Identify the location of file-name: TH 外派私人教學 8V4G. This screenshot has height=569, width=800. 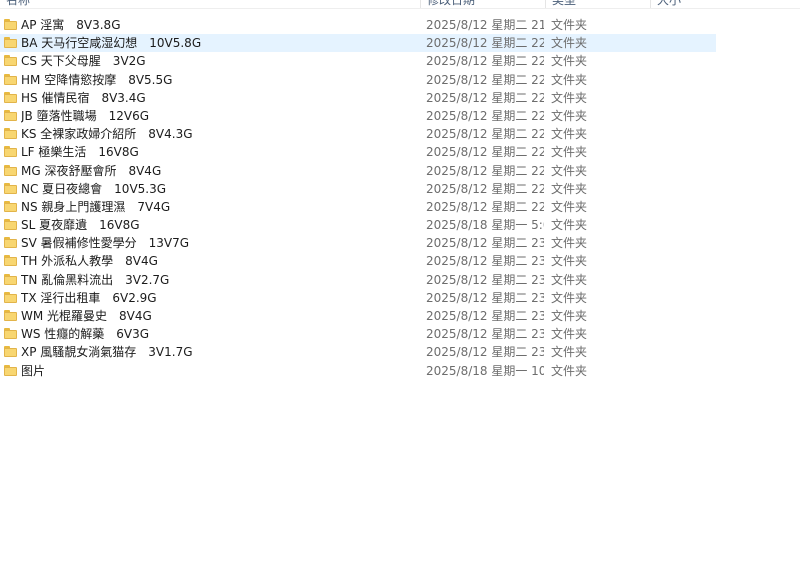
(218, 261).